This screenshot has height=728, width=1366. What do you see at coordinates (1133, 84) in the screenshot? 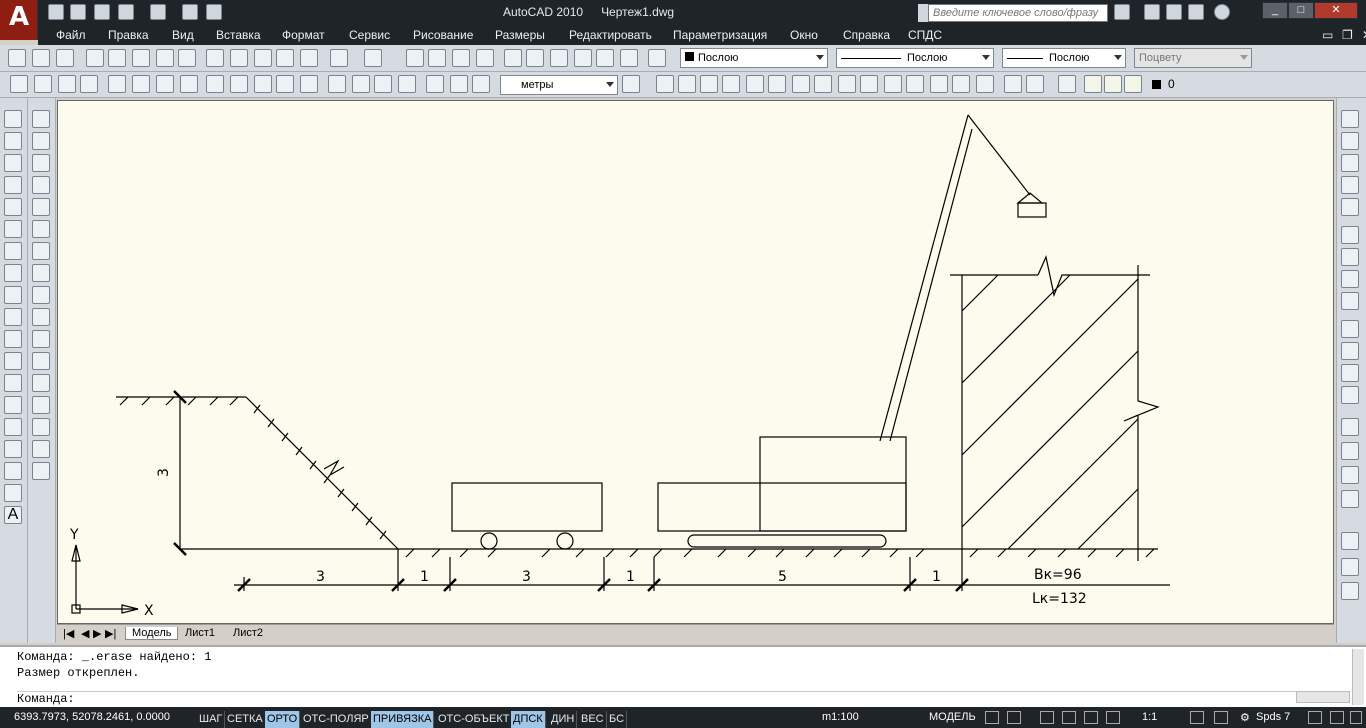
I see `layer-lock-icon` at bounding box center [1133, 84].